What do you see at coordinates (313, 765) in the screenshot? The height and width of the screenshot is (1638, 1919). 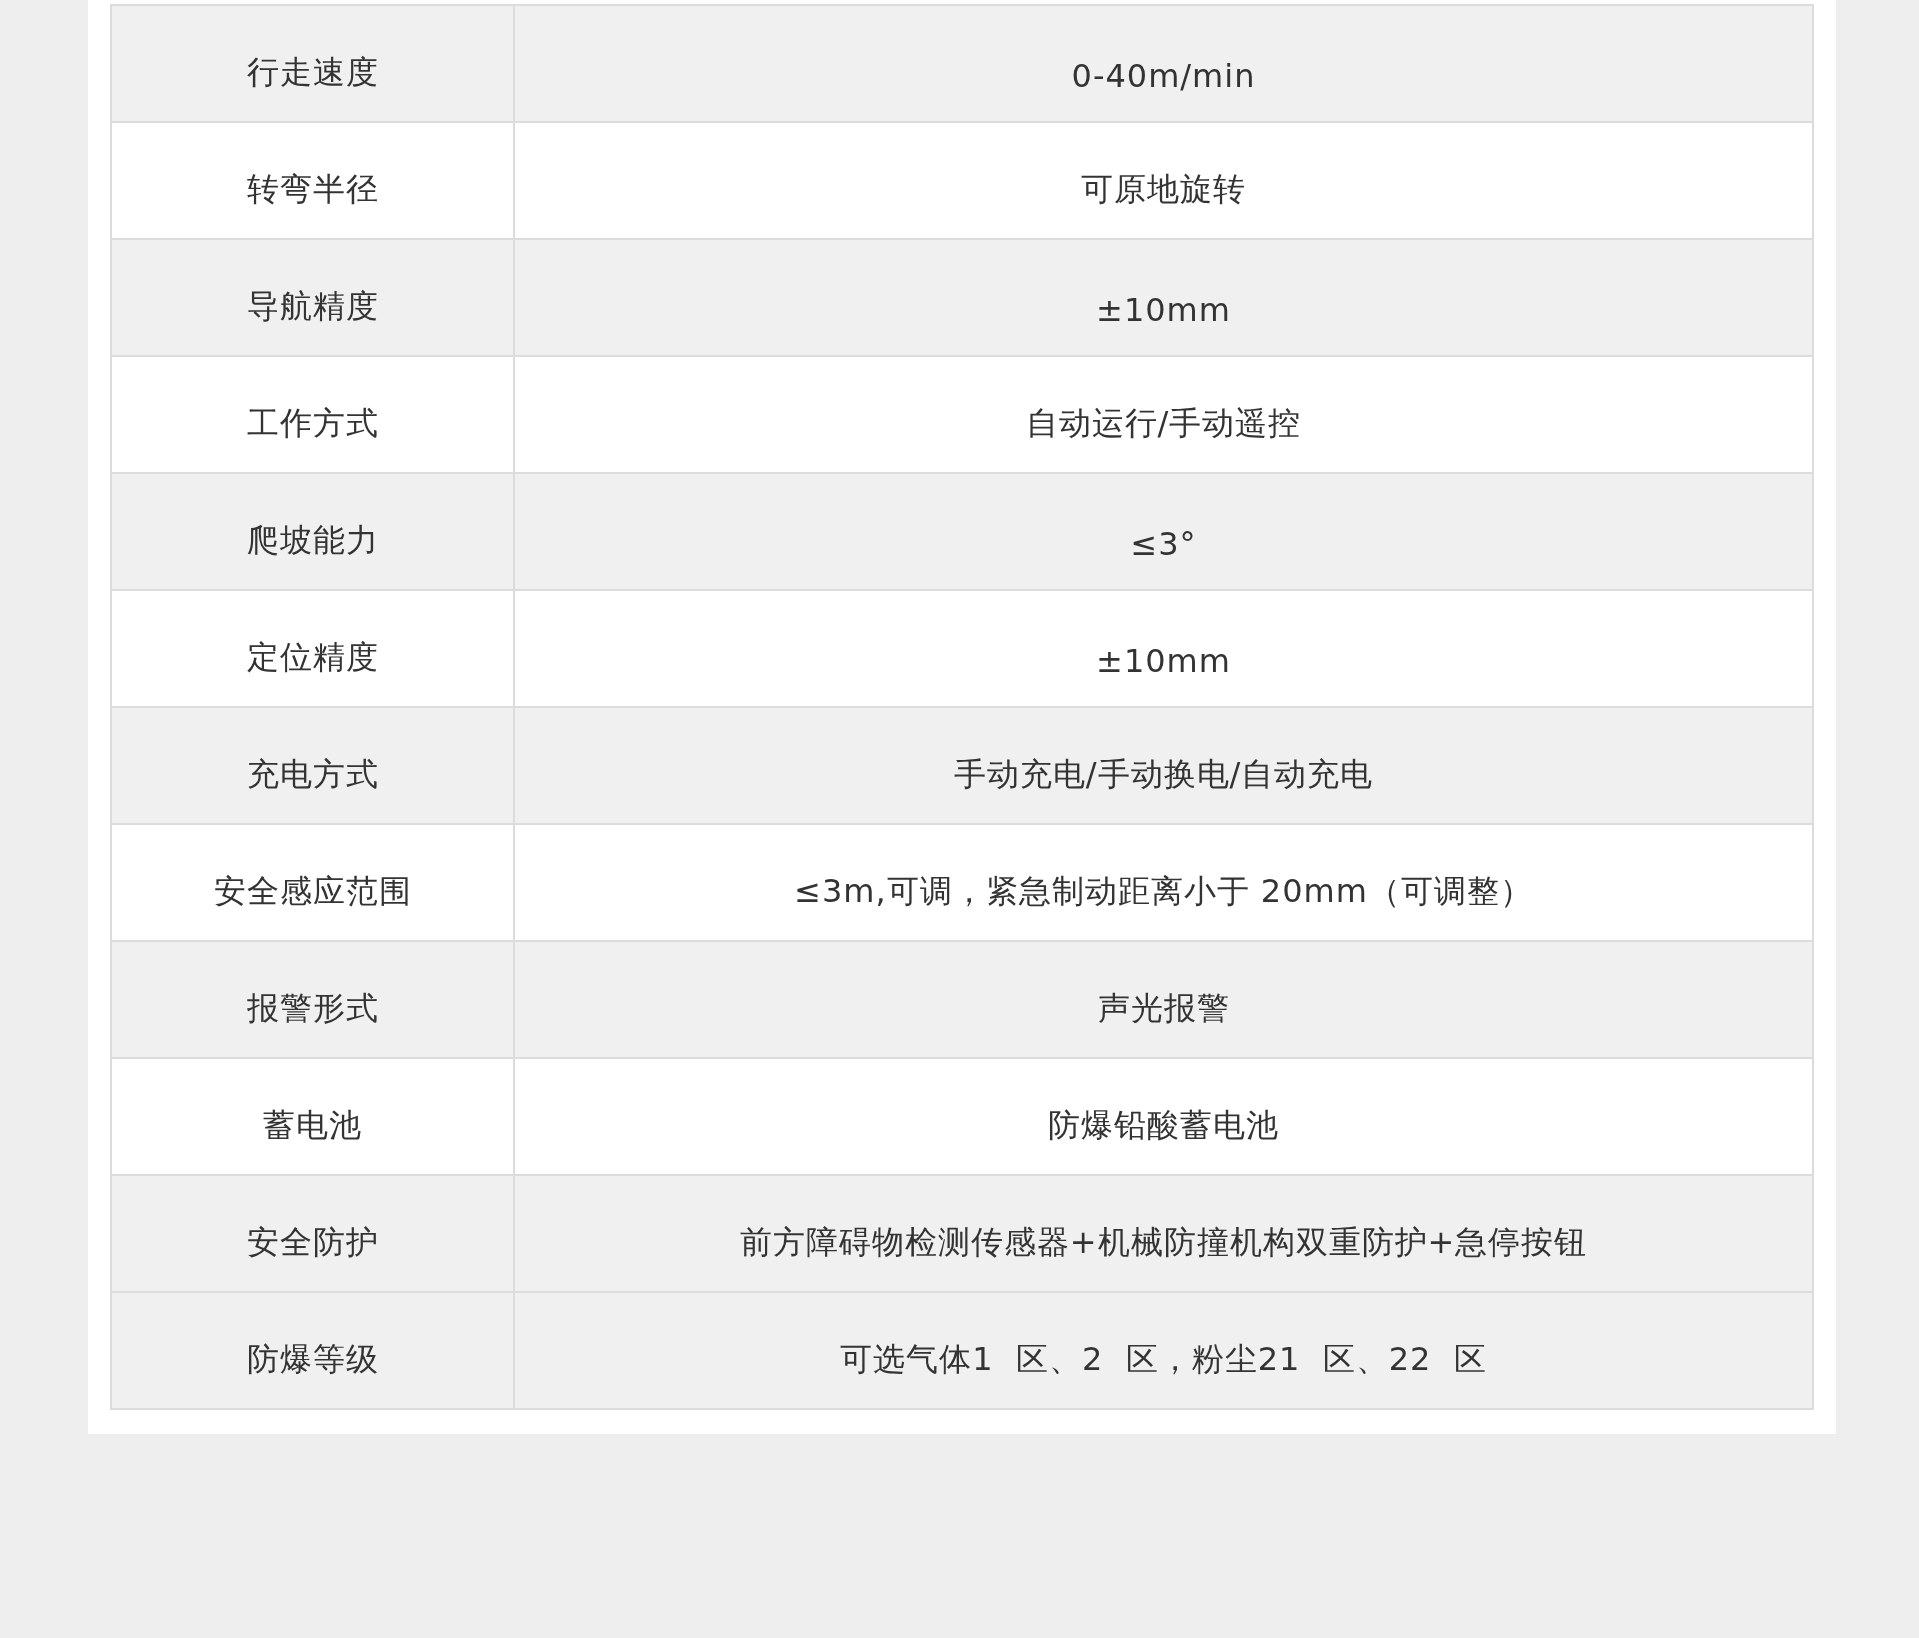 I see `spec-label: 充电方式` at bounding box center [313, 765].